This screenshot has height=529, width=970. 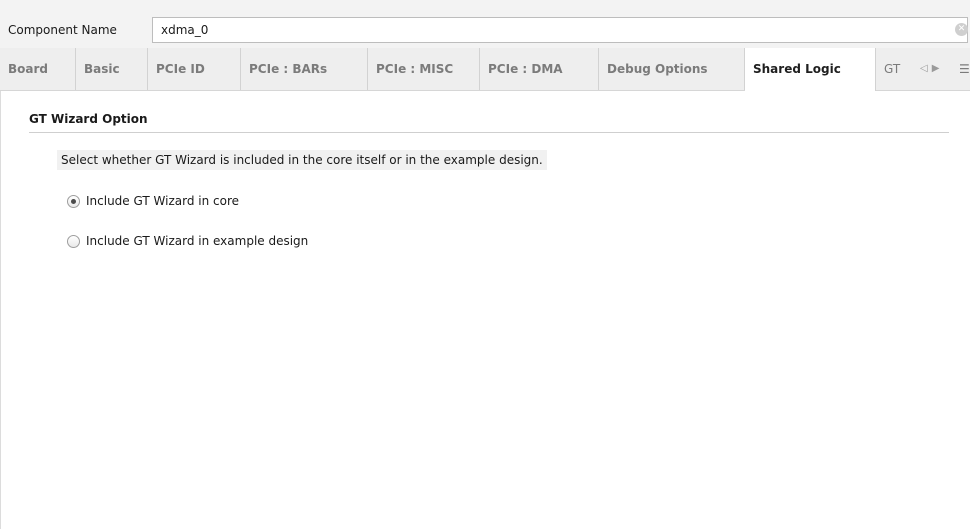 I want to click on tab-pcie-bars: PCIe : BARs, so click(x=304, y=69).